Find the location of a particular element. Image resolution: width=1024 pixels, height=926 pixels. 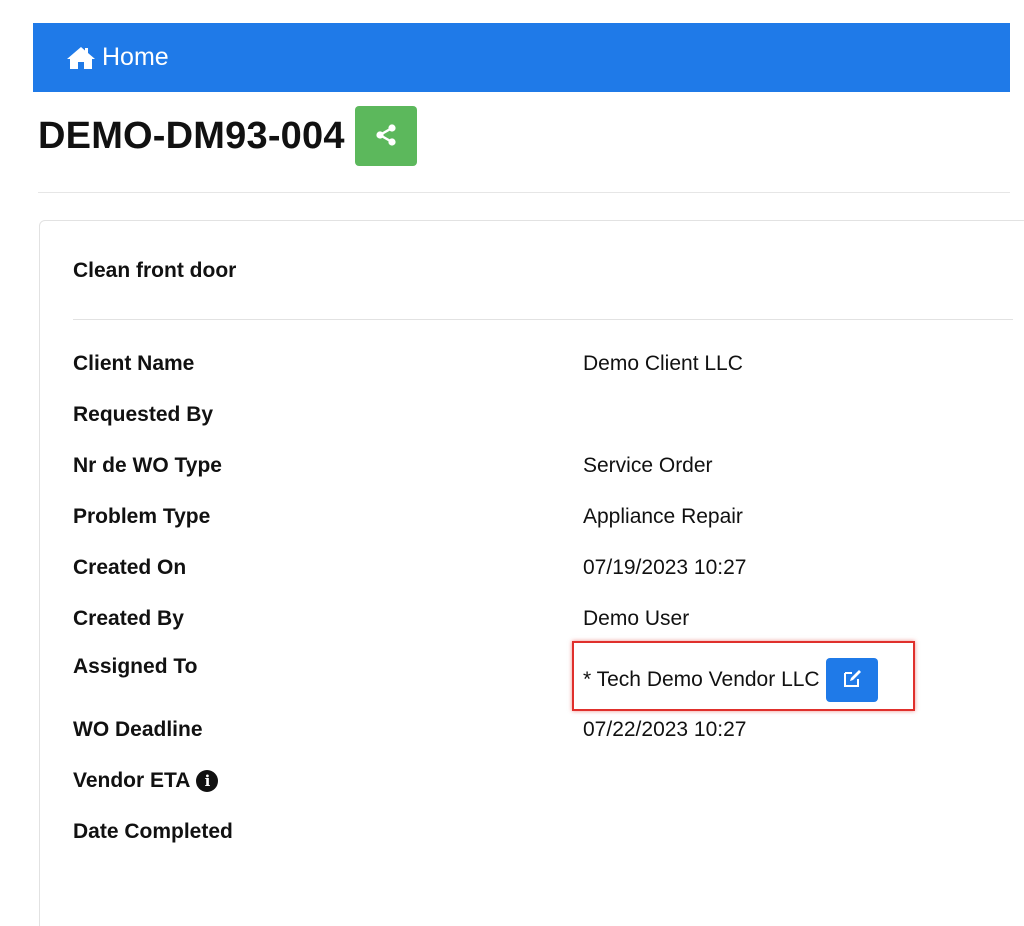

field-row-requested-by: Requested By is located at coordinates (543, 415).